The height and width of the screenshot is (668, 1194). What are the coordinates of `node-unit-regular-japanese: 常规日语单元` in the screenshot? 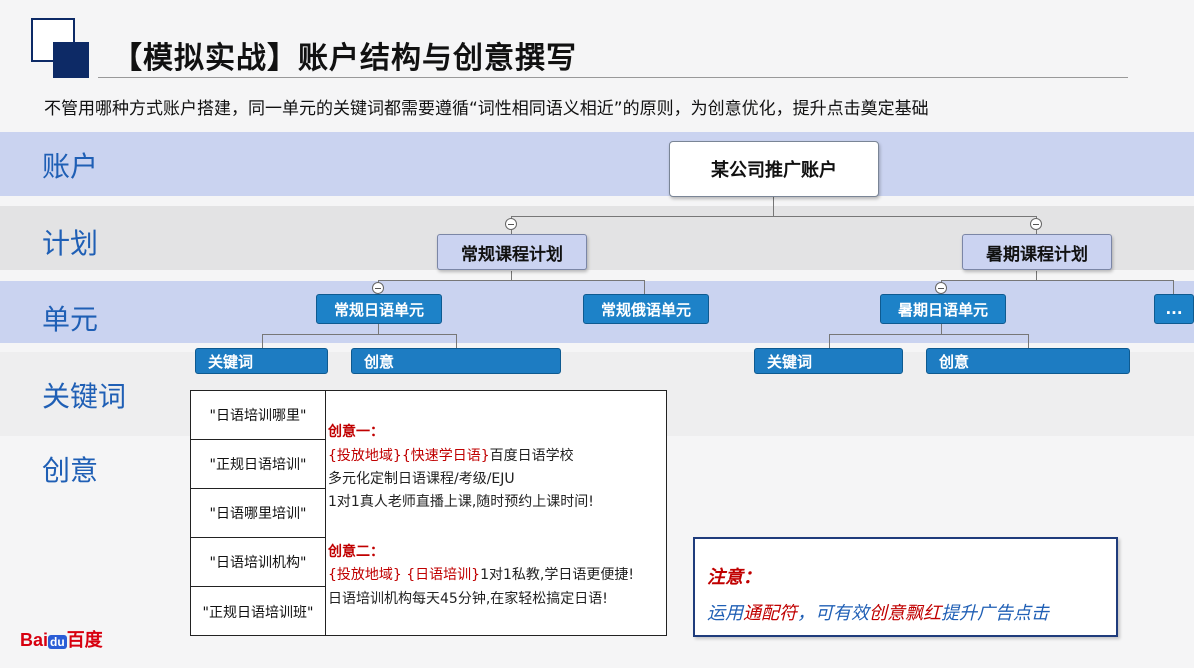 It's located at (379, 309).